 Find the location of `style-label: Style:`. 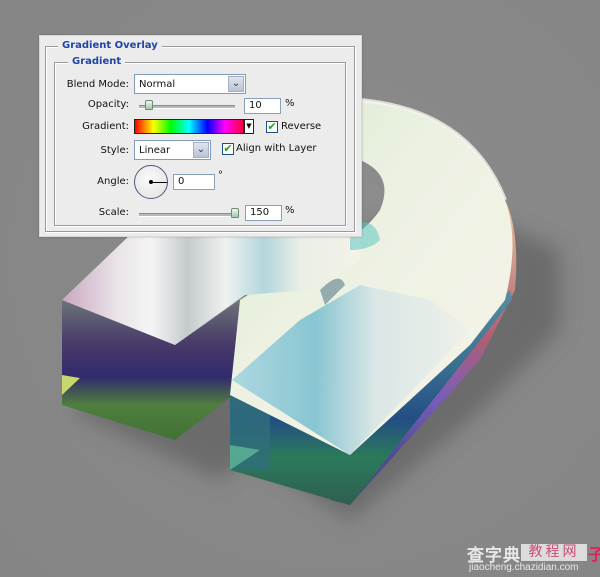

style-label: Style: is located at coordinates (115, 150).